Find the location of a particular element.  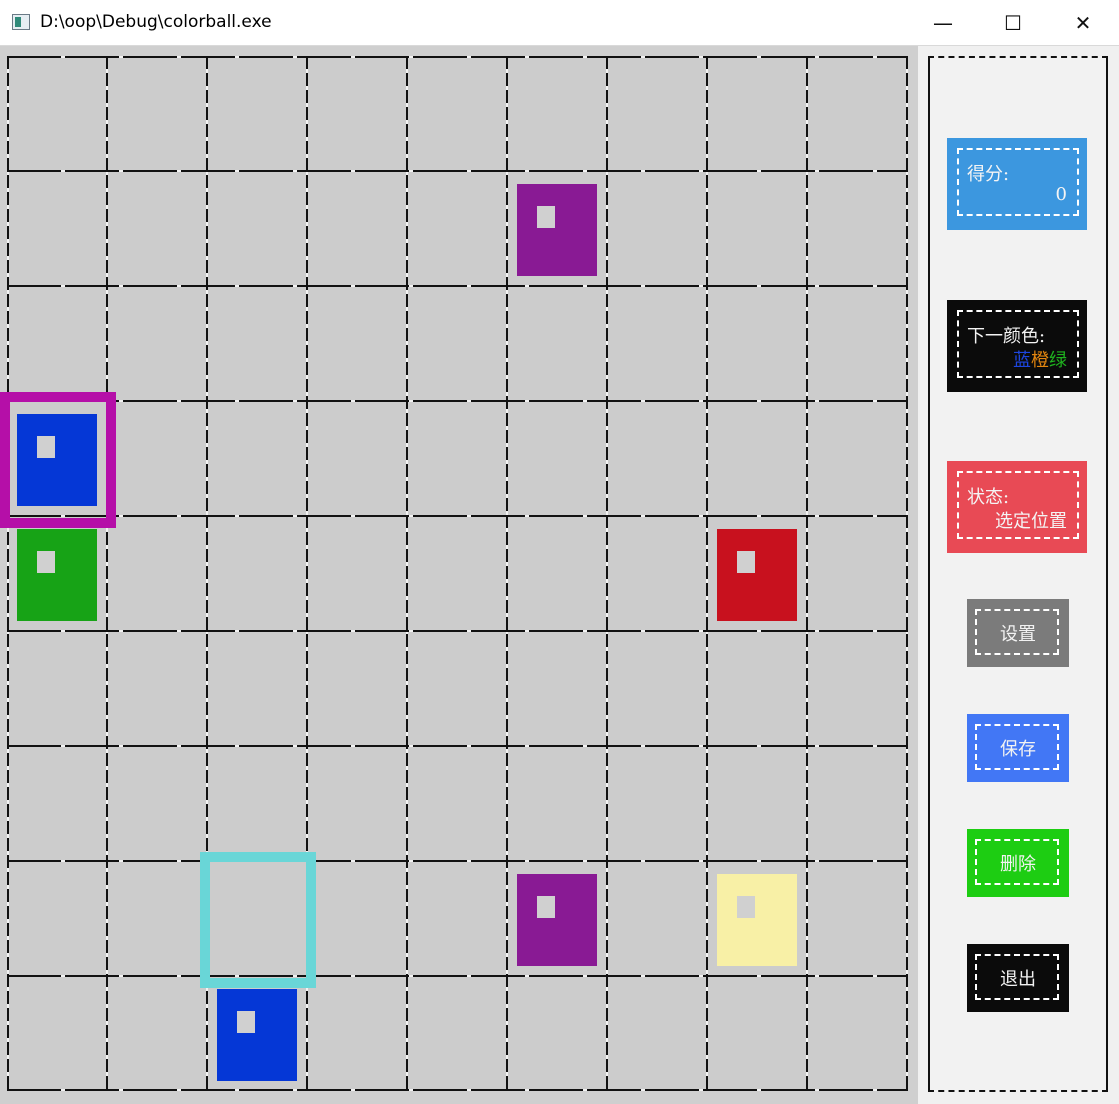

score-box: 得分: 0 is located at coordinates (1017, 184).